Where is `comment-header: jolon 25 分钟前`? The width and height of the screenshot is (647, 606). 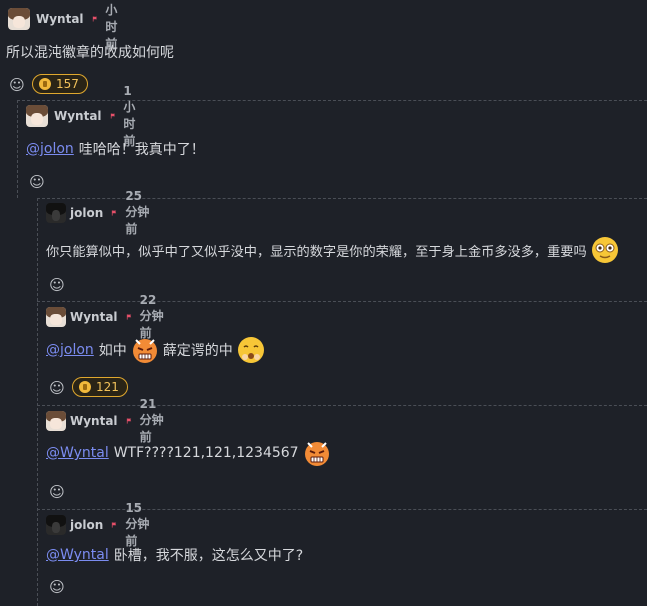 comment-header: jolon 25 分钟前 is located at coordinates (98, 212).